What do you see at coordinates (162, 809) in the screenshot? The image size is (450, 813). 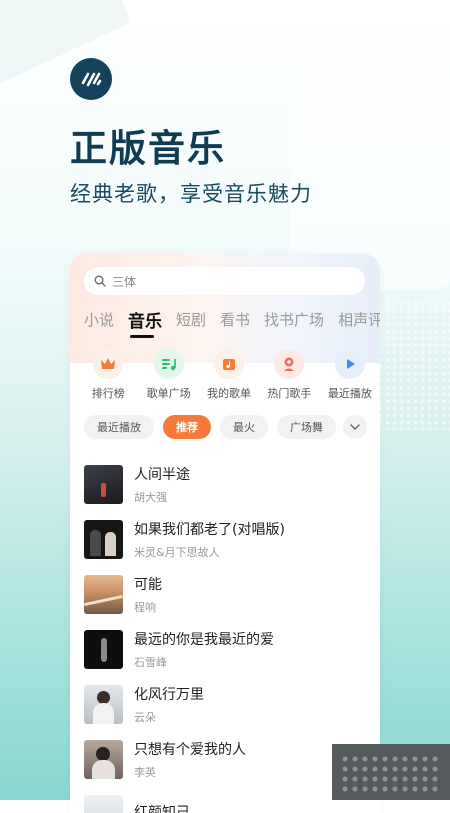 I see `song-title: 红颜知己` at bounding box center [162, 809].